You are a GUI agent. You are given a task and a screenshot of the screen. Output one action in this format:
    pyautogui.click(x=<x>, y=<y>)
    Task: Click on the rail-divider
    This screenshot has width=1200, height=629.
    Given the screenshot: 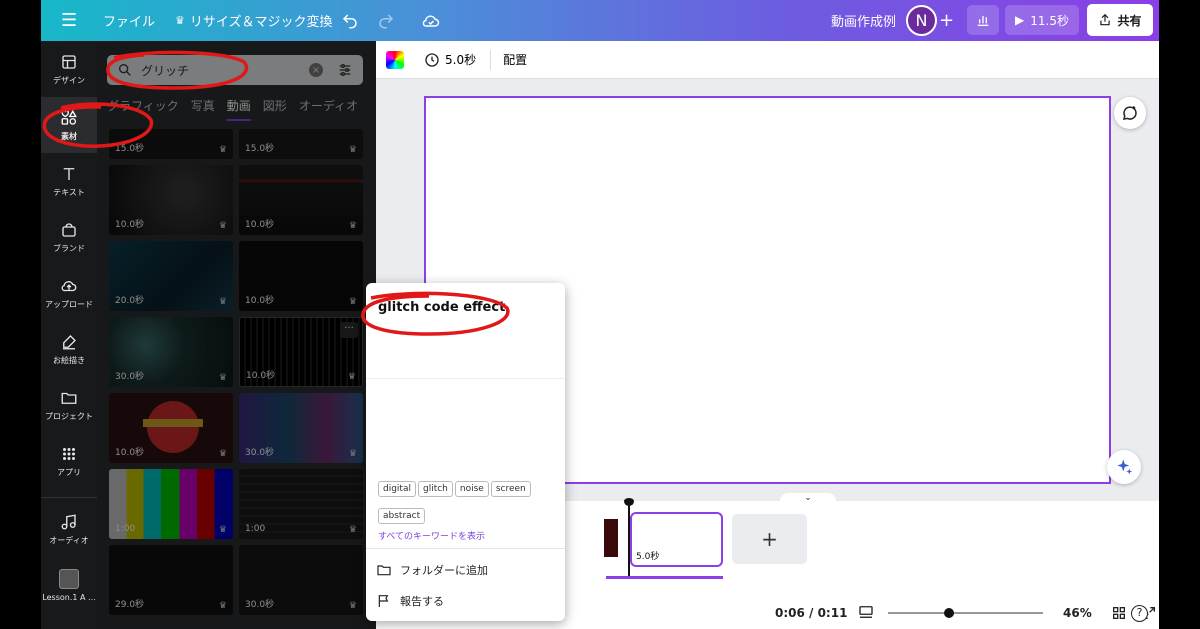 What is the action you would take?
    pyautogui.click(x=69, y=497)
    